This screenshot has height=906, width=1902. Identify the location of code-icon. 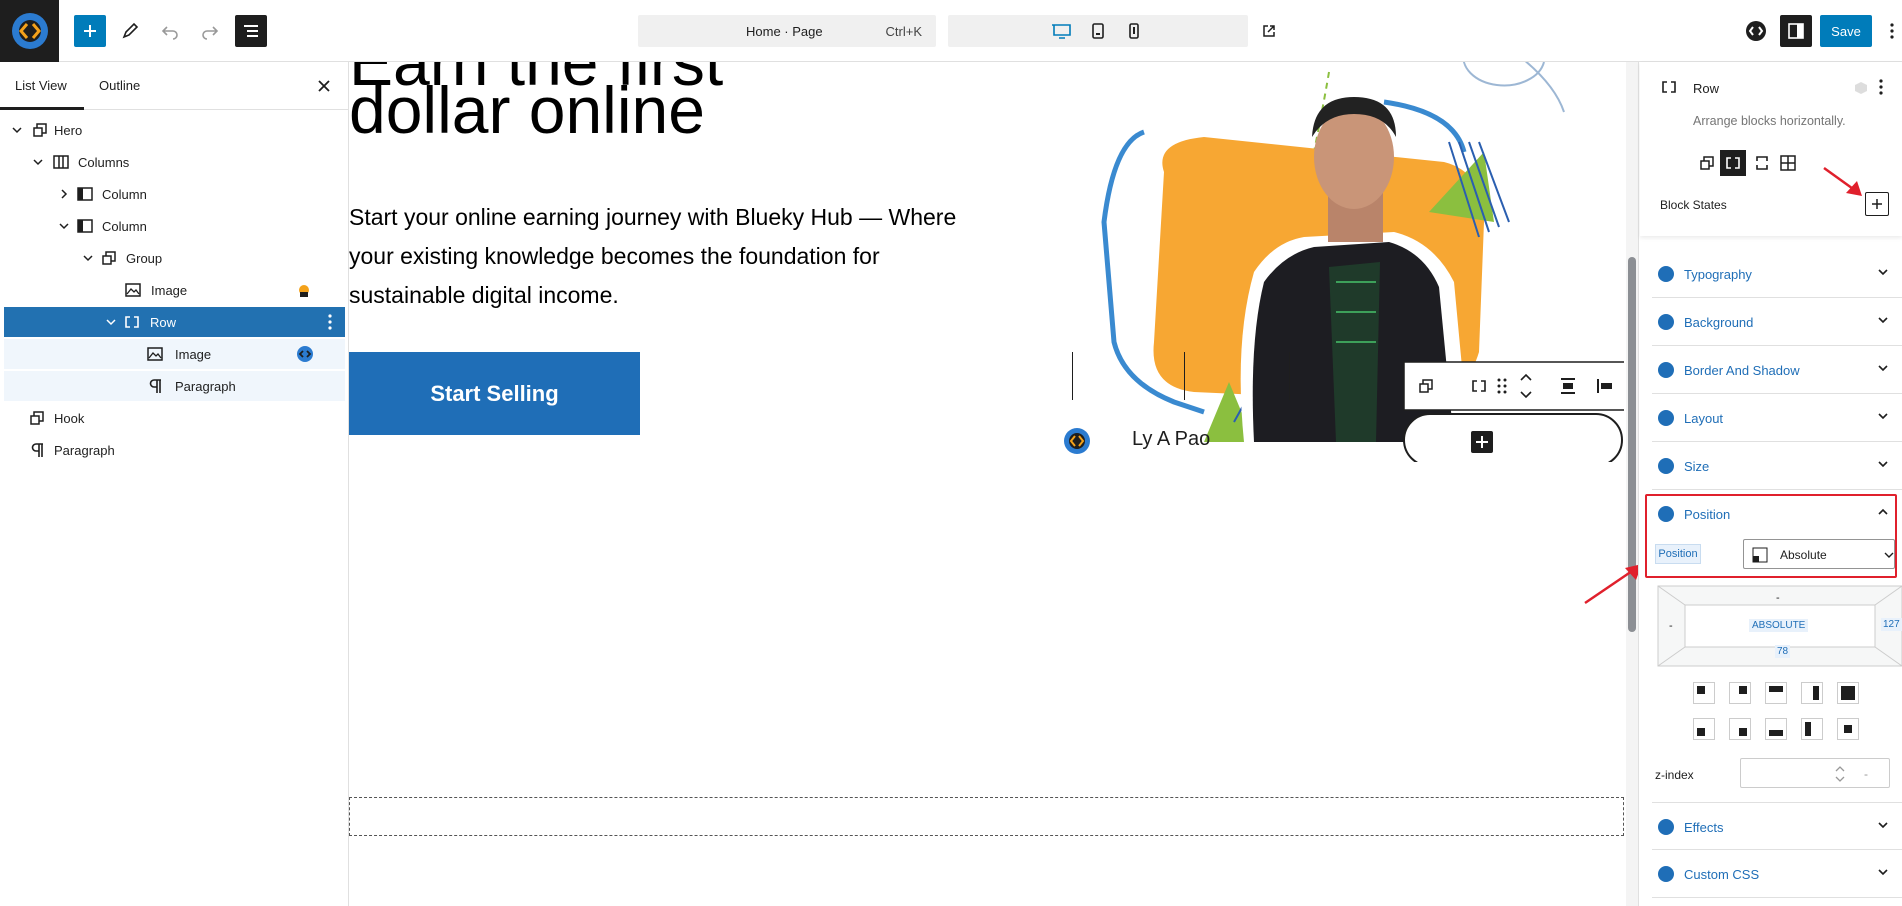
(1666, 874).